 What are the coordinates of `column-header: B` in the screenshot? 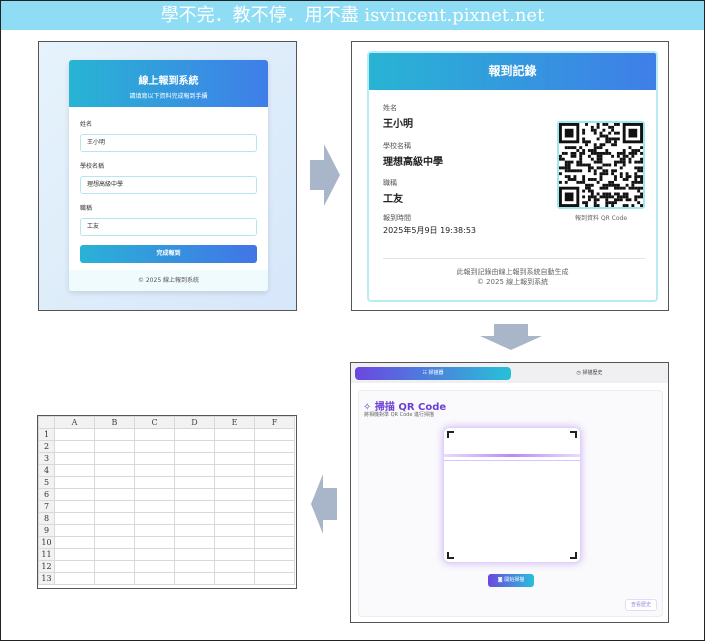 It's located at (114, 422).